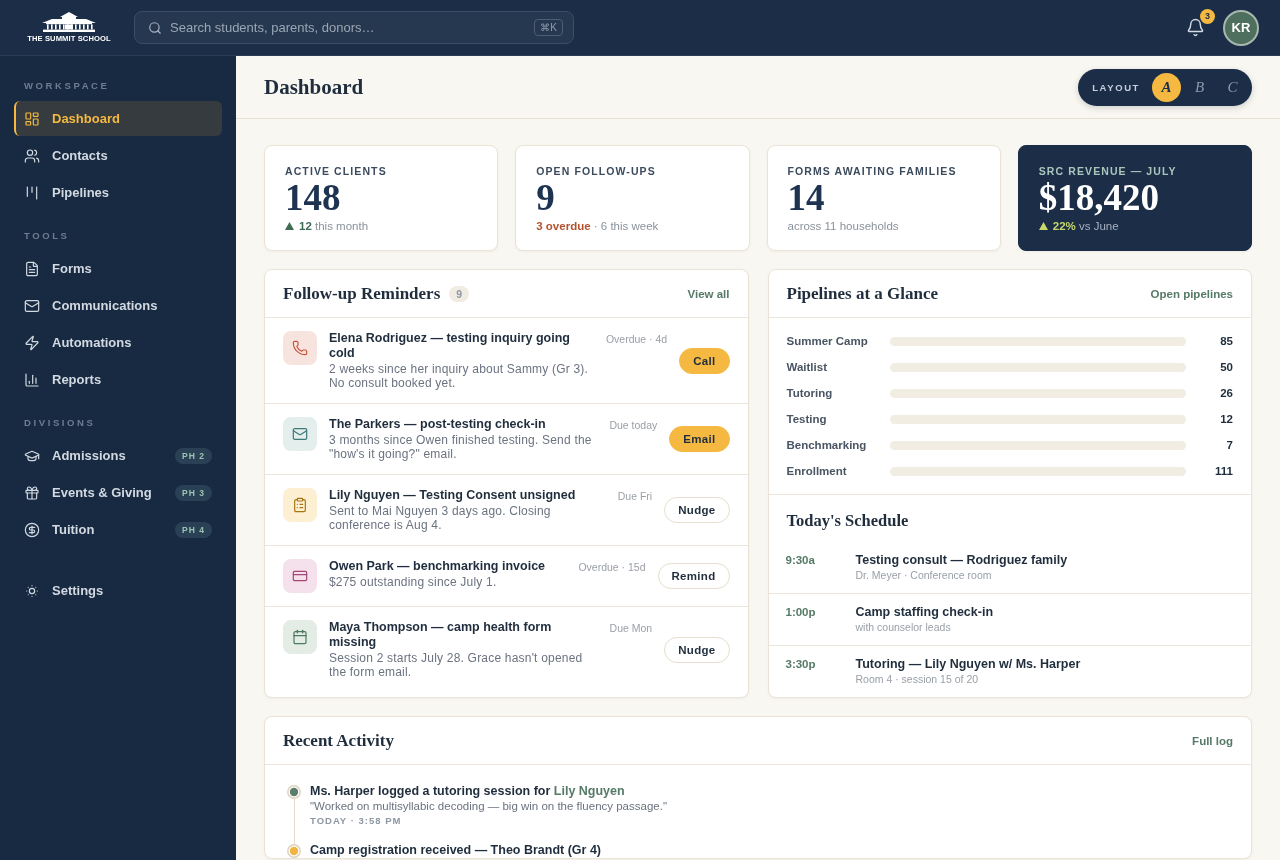  What do you see at coordinates (193, 455) in the screenshot?
I see `phase-badge: PH 2` at bounding box center [193, 455].